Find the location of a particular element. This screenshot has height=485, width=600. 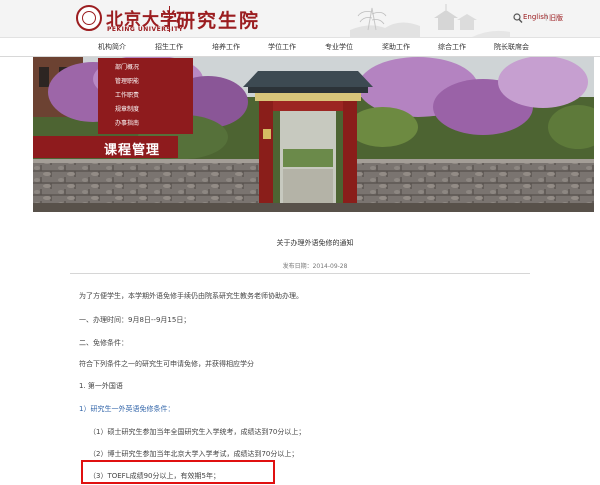

nav-item-financial-aid: 奖助工作 is located at coordinates (396, 47).